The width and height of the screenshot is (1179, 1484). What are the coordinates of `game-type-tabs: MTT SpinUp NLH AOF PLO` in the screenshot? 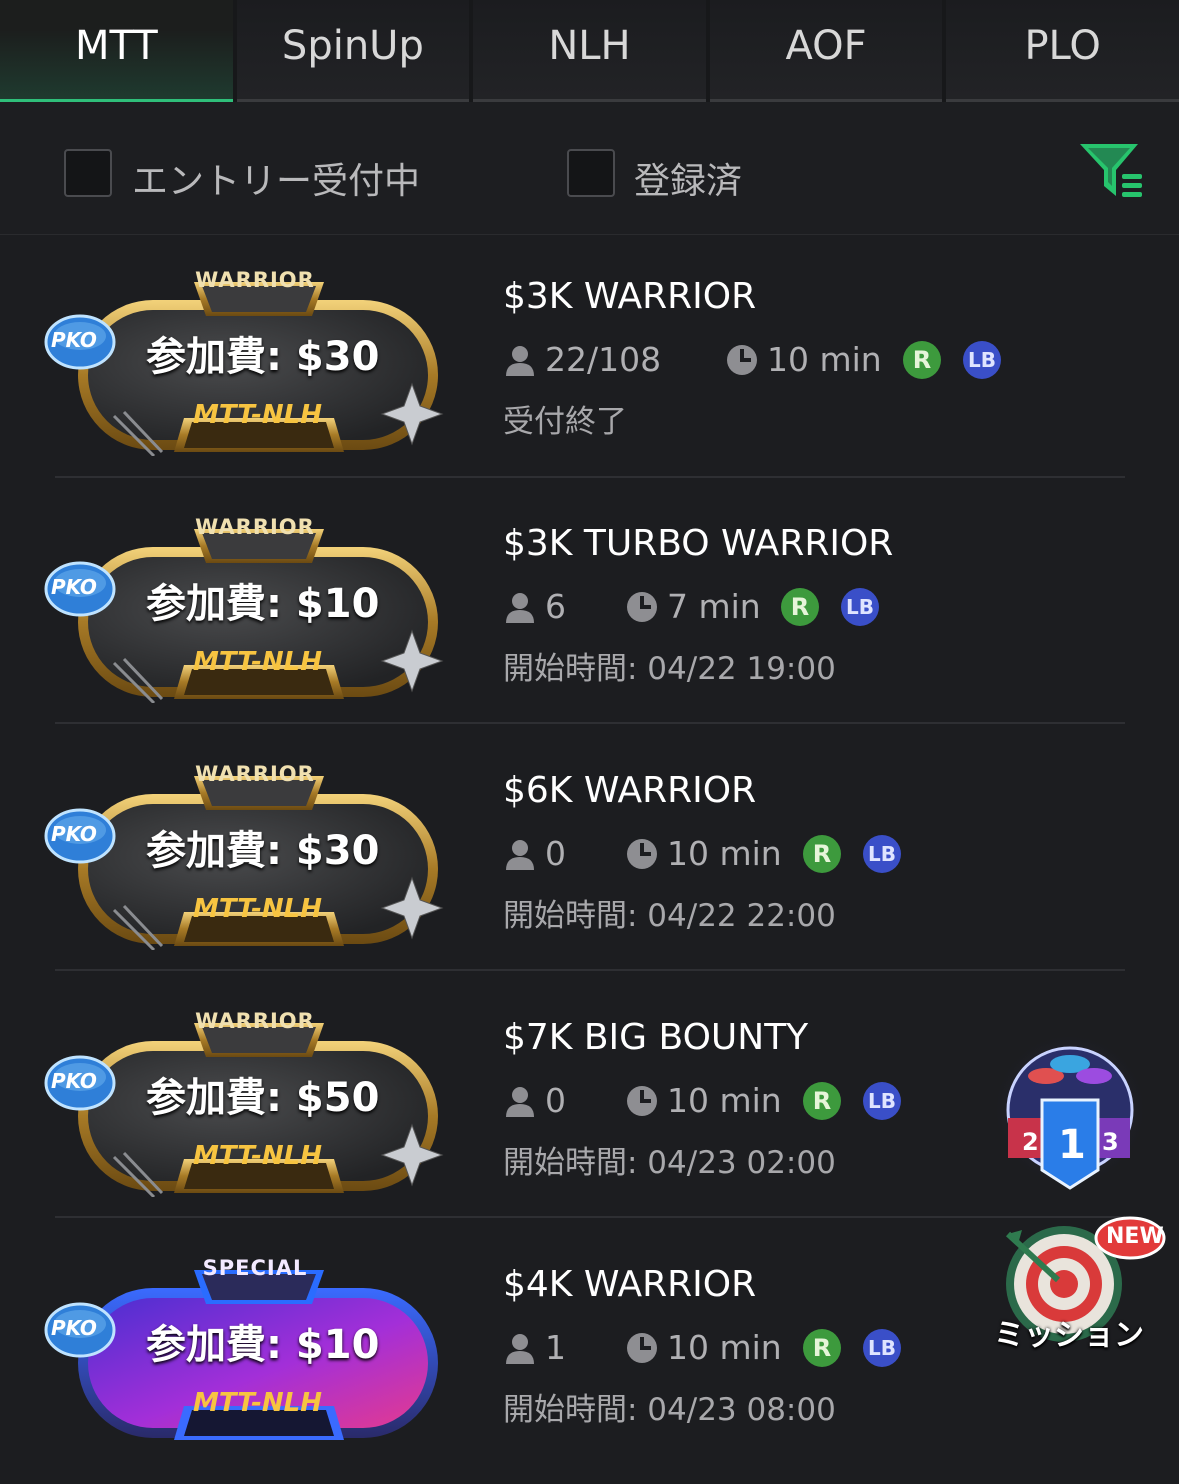 It's located at (589, 51).